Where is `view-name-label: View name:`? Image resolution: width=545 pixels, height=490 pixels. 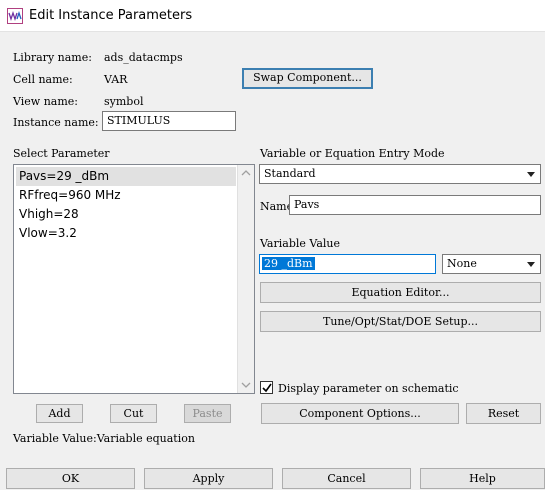
view-name-label: View name: is located at coordinates (45, 101).